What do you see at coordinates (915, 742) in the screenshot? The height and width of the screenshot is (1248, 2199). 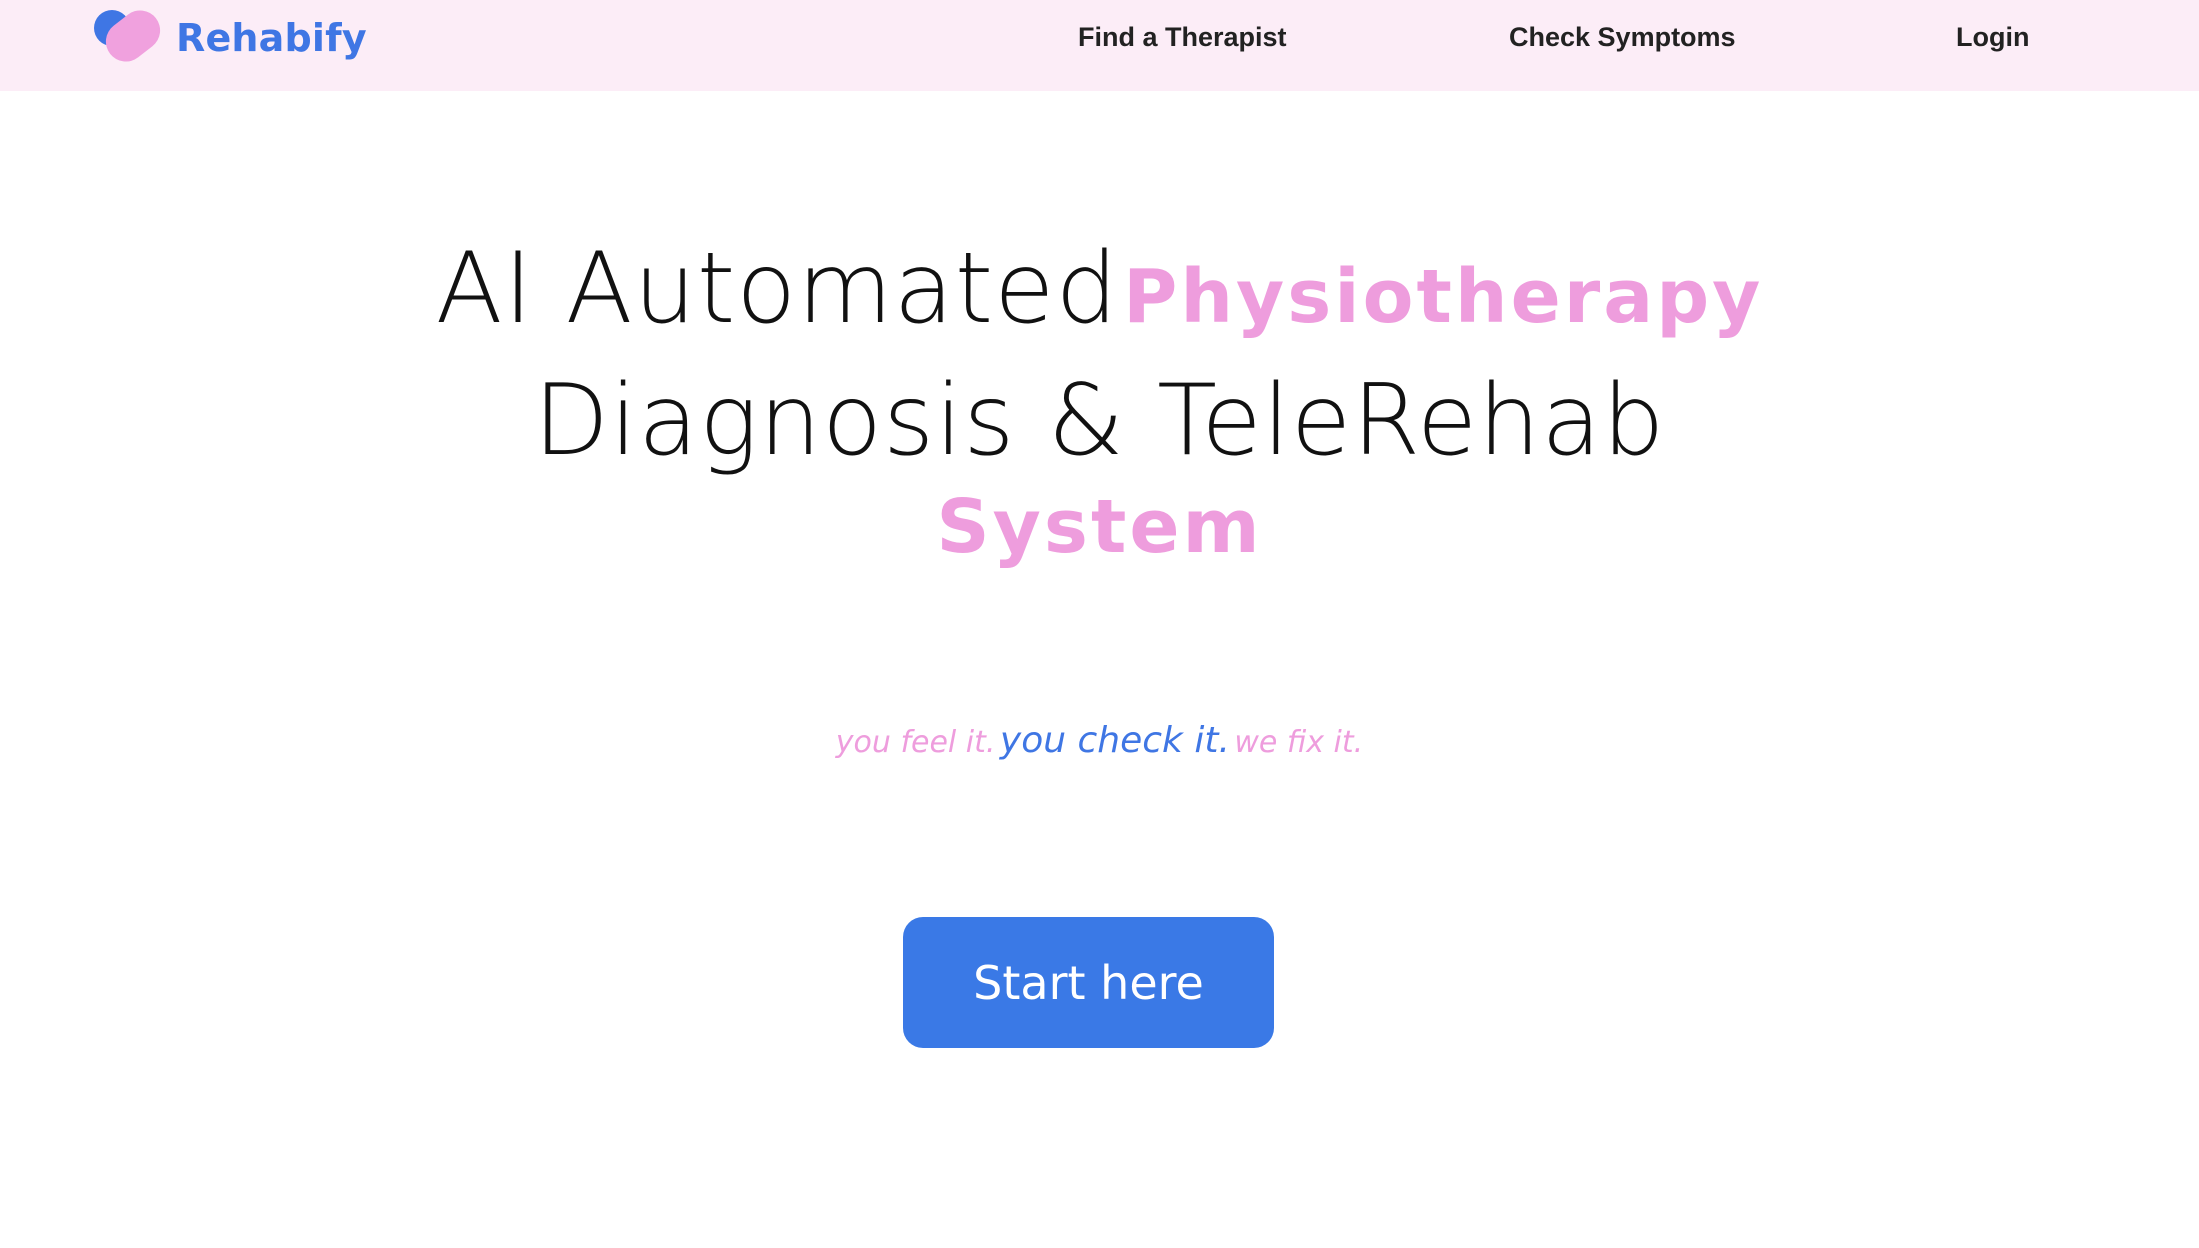 I see `tagline-you-feel-it: you feel it.` at bounding box center [915, 742].